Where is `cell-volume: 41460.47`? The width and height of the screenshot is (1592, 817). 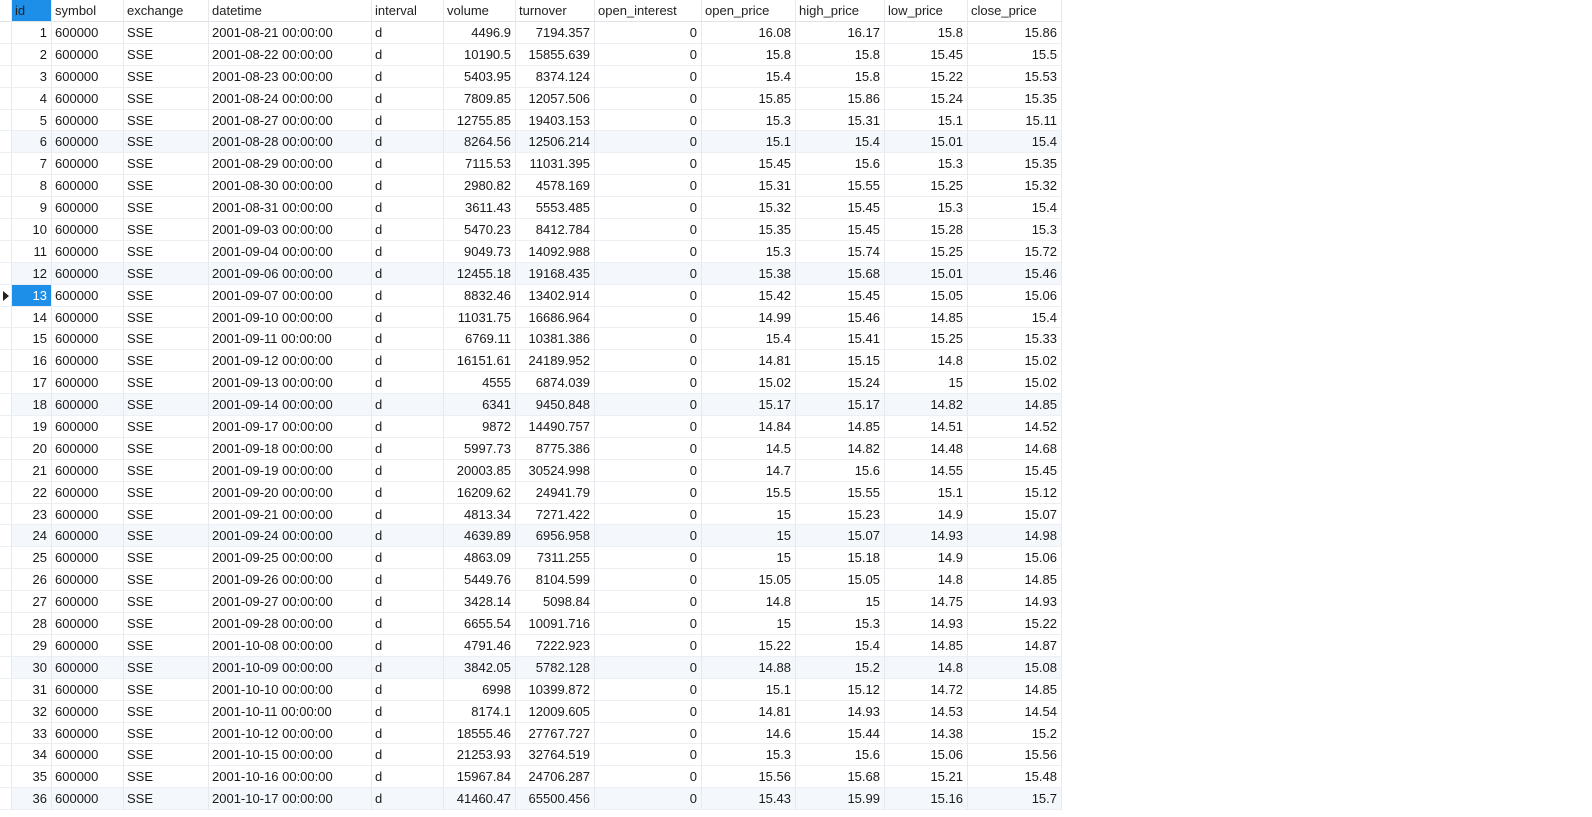 cell-volume: 41460.47 is located at coordinates (480, 799).